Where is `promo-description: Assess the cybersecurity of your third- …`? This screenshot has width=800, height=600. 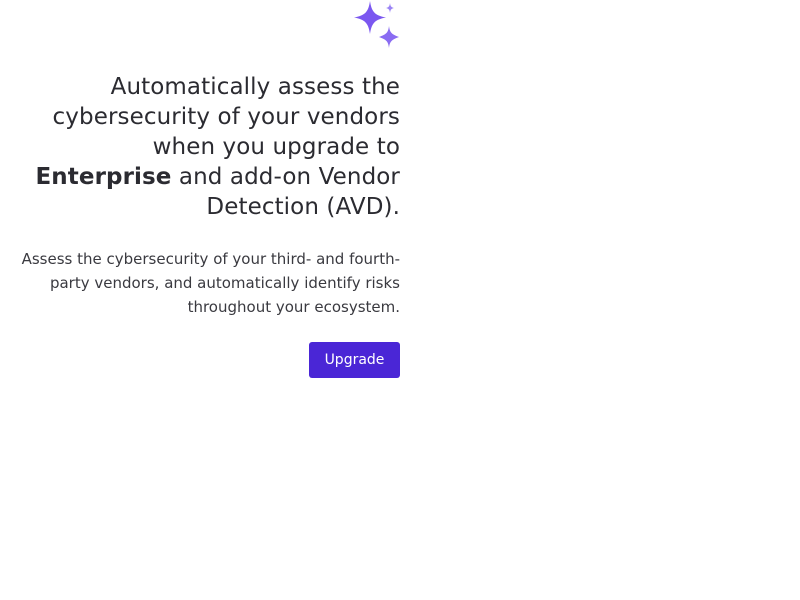
promo-description: Assess the cybersecurity of your third- … is located at coordinates (210, 283).